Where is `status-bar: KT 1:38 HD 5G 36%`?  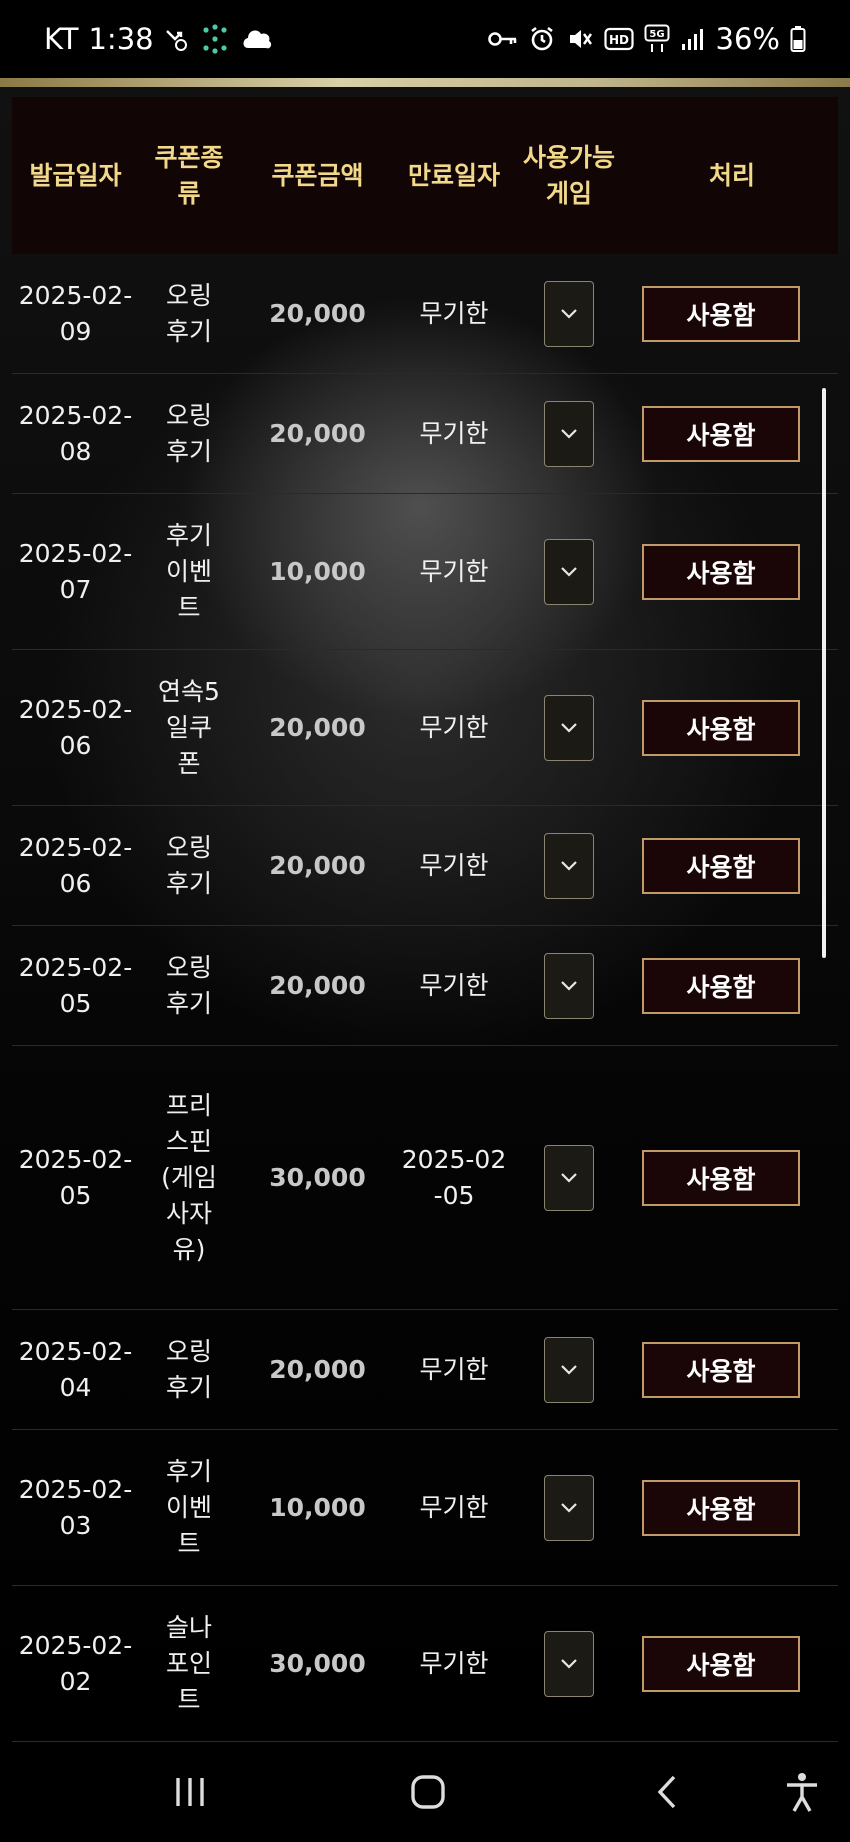 status-bar: KT 1:38 HD 5G 36% is located at coordinates (425, 39).